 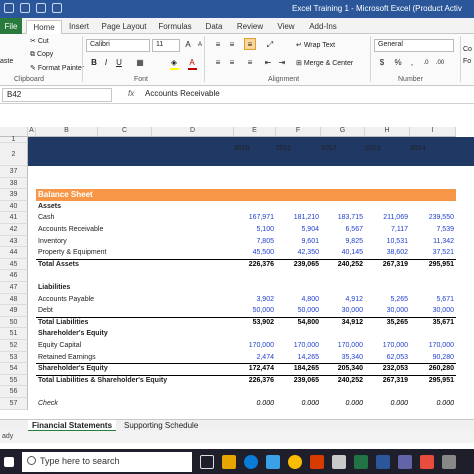 I want to click on table-row: 37, so click(x=237, y=172).